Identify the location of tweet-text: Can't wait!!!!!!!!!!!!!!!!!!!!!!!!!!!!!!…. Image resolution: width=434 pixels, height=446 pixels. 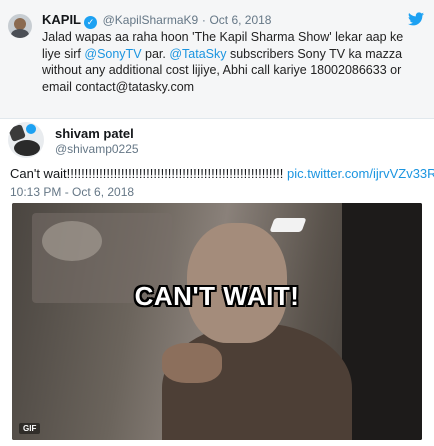
(222, 173).